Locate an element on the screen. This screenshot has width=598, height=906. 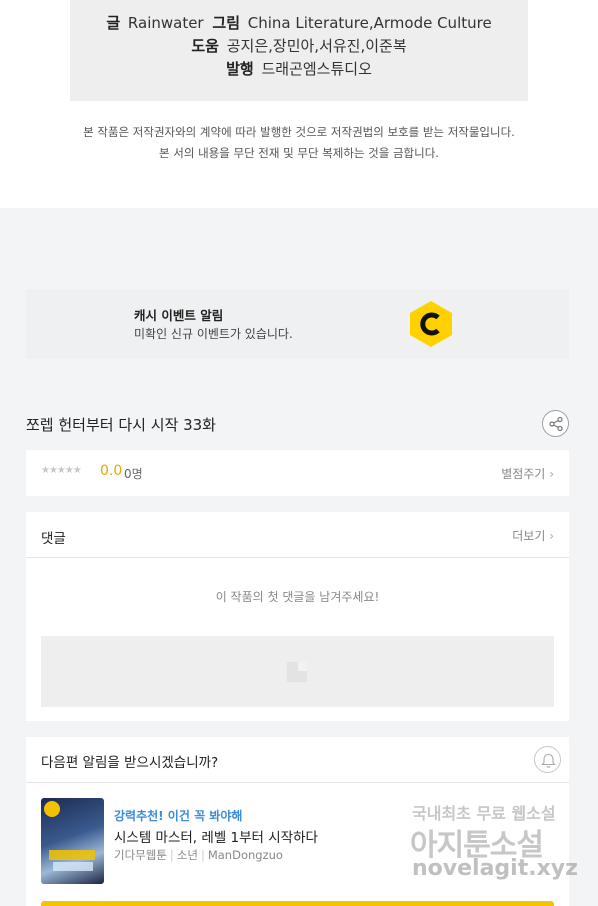
meta-category: 기다무웹툰 is located at coordinates (140, 855).